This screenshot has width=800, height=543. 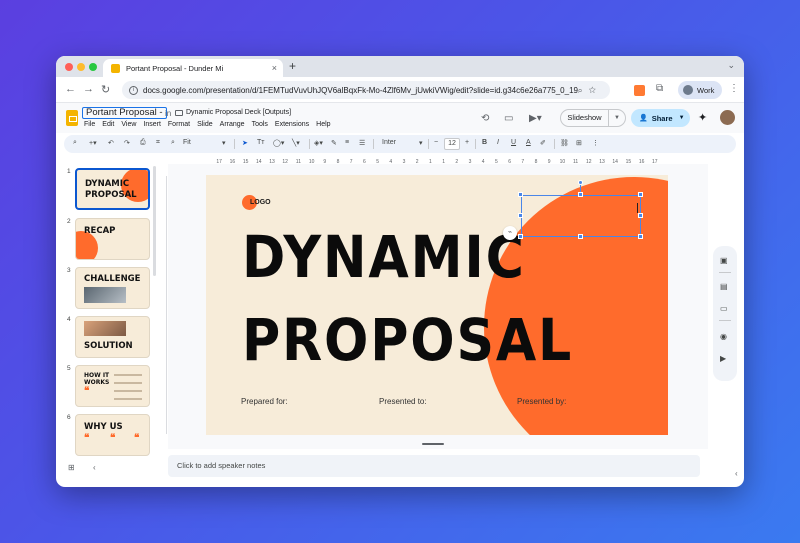 I want to click on undo-icon: ↶, so click(x=111, y=143).